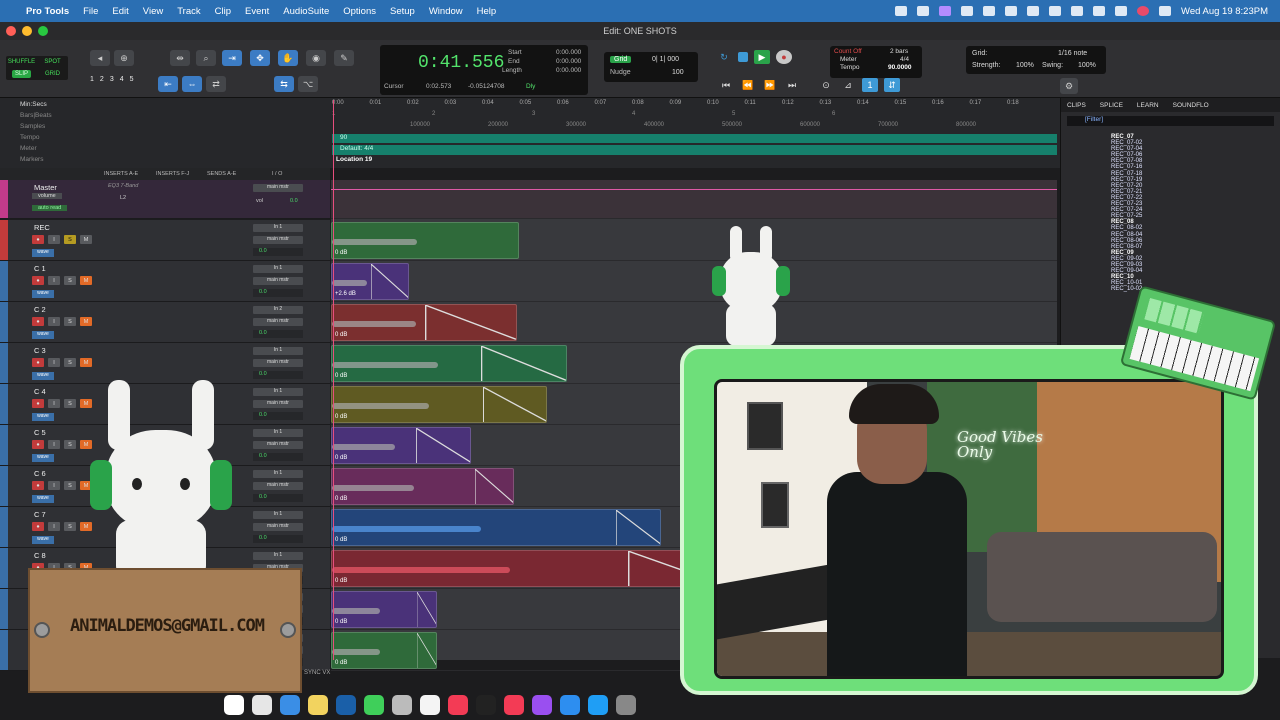  Describe the element at coordinates (124, 58) in the screenshot. I see `zoom-tool-icon: ⊕` at that location.